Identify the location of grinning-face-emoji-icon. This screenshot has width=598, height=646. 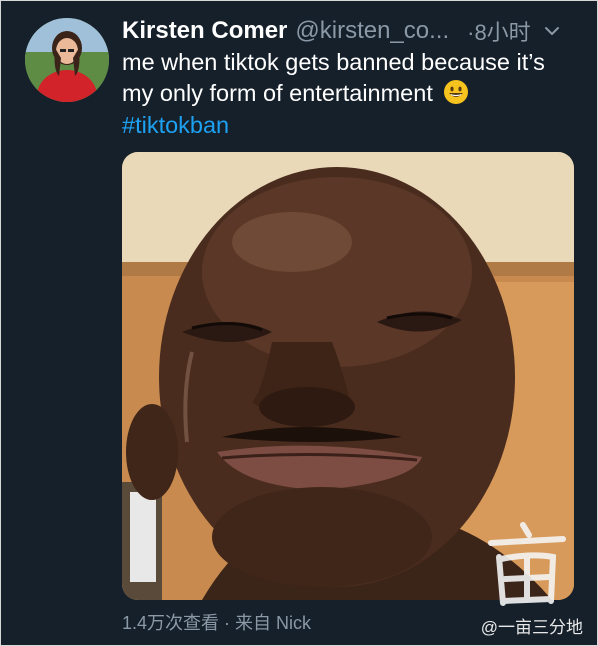
(456, 92).